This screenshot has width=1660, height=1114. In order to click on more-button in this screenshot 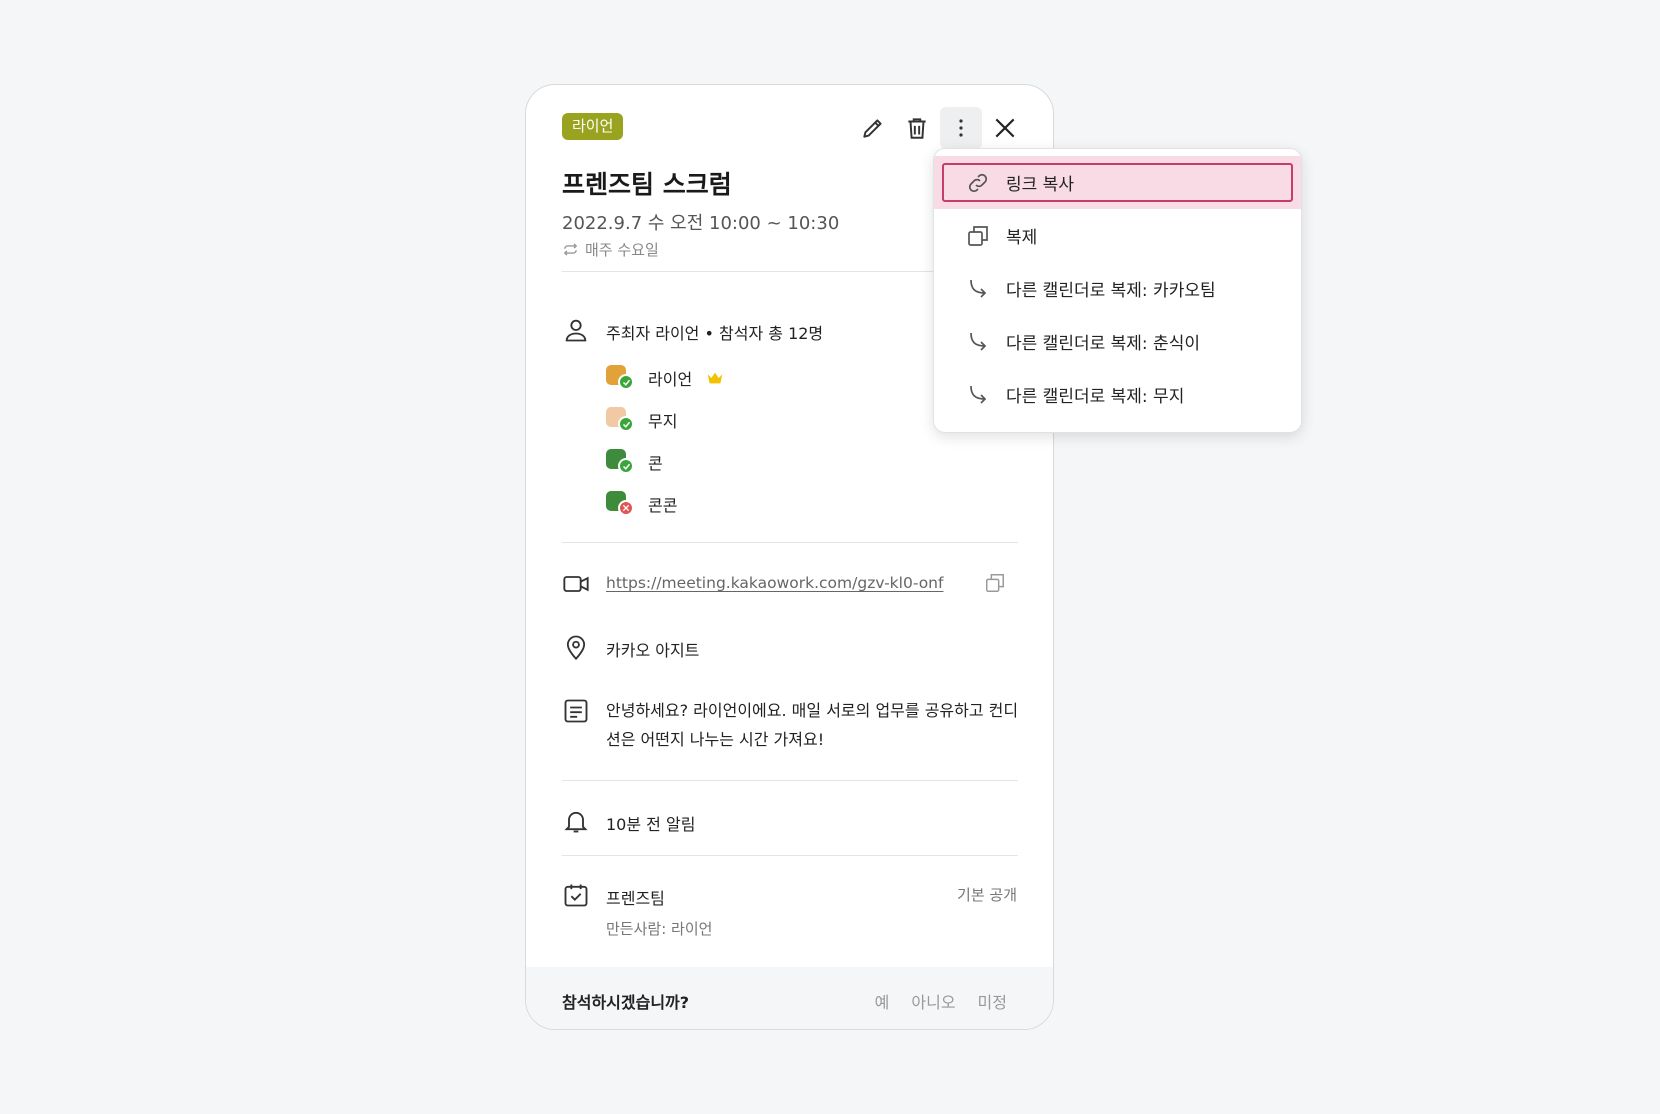, I will do `click(961, 128)`.